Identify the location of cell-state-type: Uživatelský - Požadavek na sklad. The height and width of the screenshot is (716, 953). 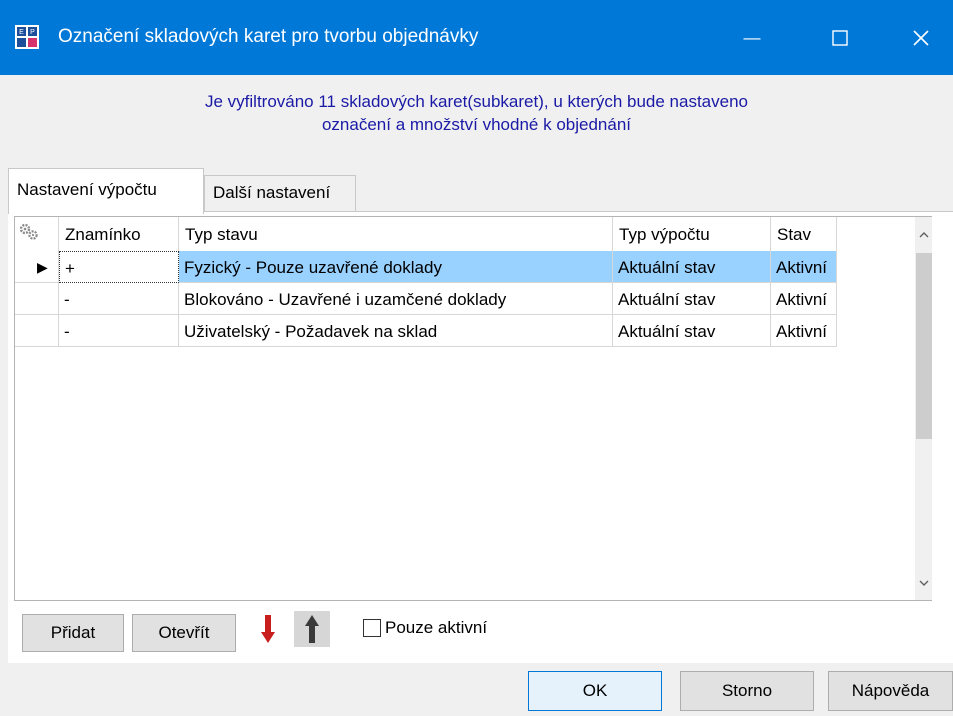
(396, 331).